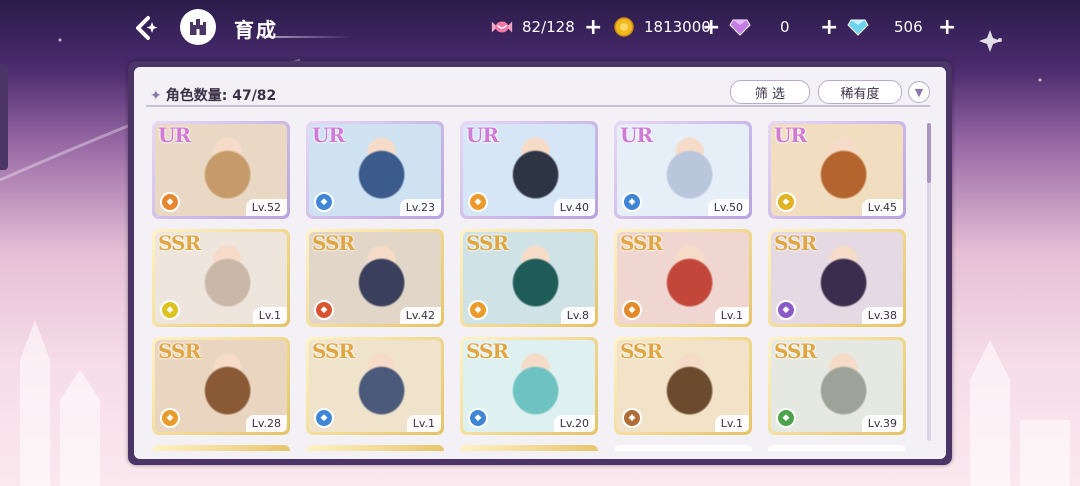 The width and height of the screenshot is (1080, 486). What do you see at coordinates (858, 27) in the screenshot?
I see `blue-diamond-icon` at bounding box center [858, 27].